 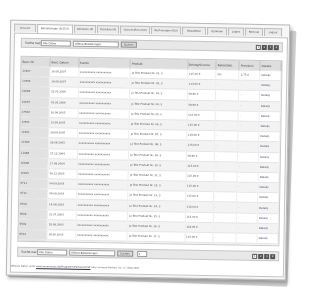 I want to click on tab-item: Logins, so click(x=236, y=31).